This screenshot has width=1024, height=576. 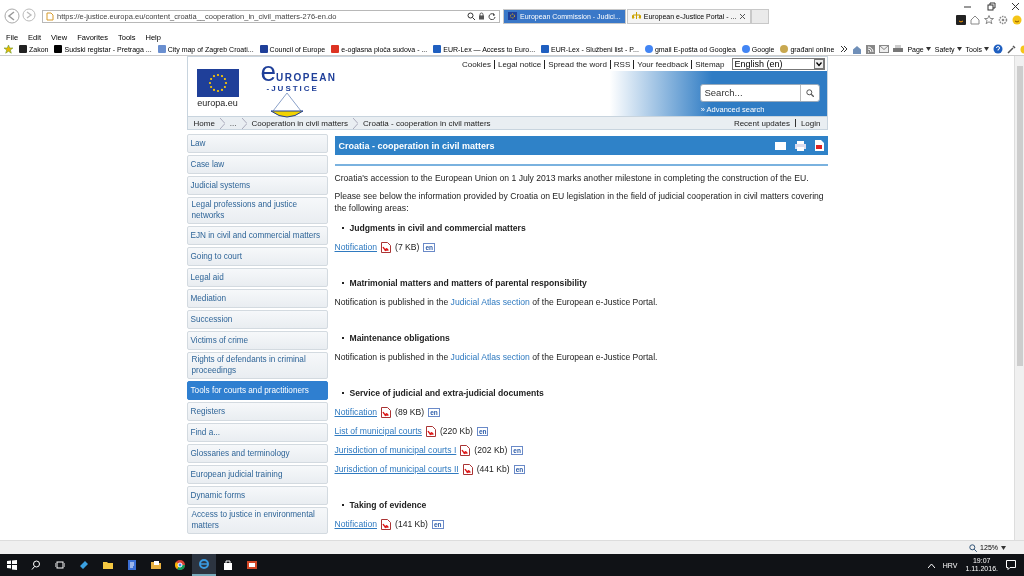 I want to click on app-icon, so click(x=961, y=20).